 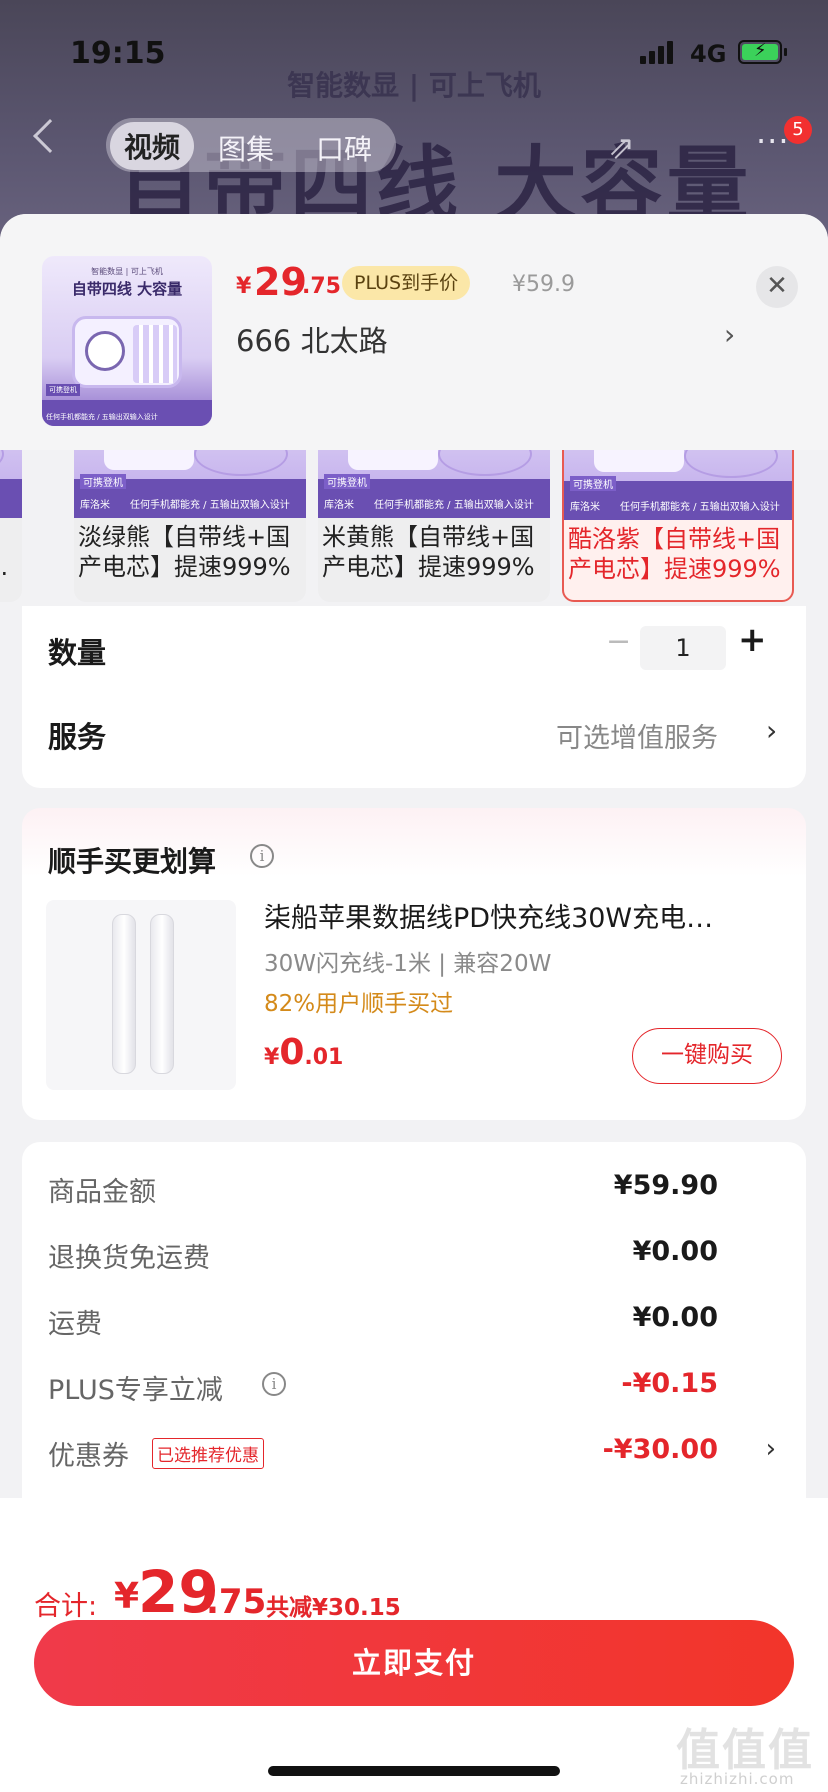 I want to click on tab-video: 视频, so click(x=152, y=146).